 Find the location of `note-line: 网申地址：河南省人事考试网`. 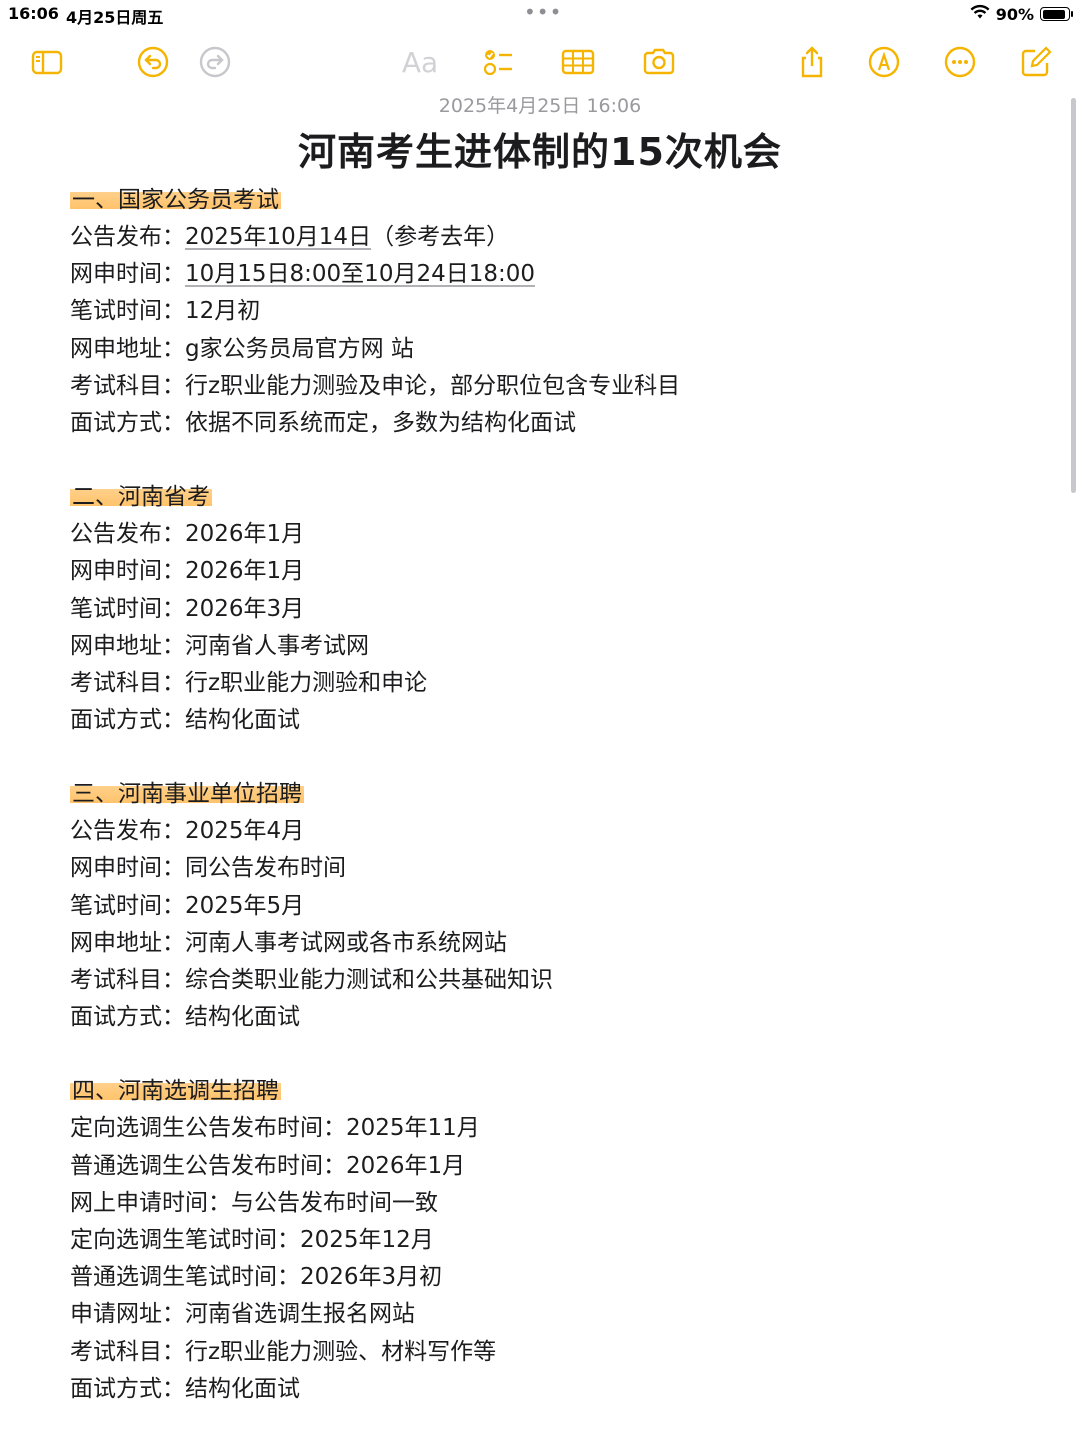

note-line: 网申地址：河南省人事考试网 is located at coordinates (550, 646).